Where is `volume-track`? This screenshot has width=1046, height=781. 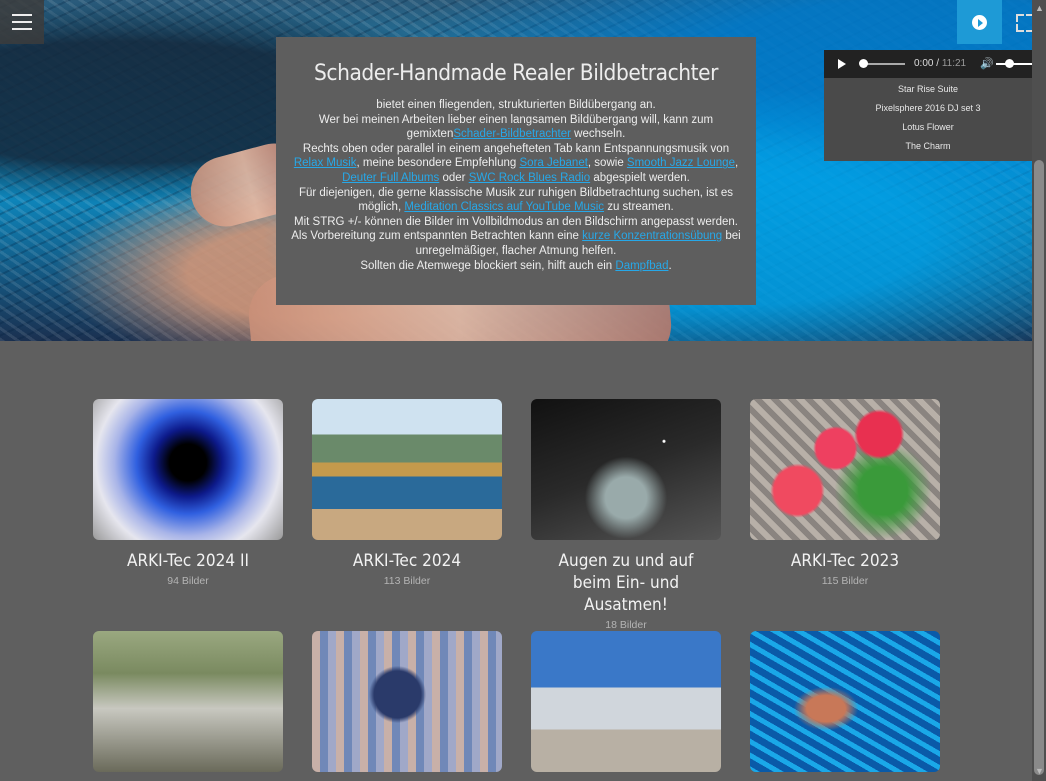
volume-track is located at coordinates (1015, 64).